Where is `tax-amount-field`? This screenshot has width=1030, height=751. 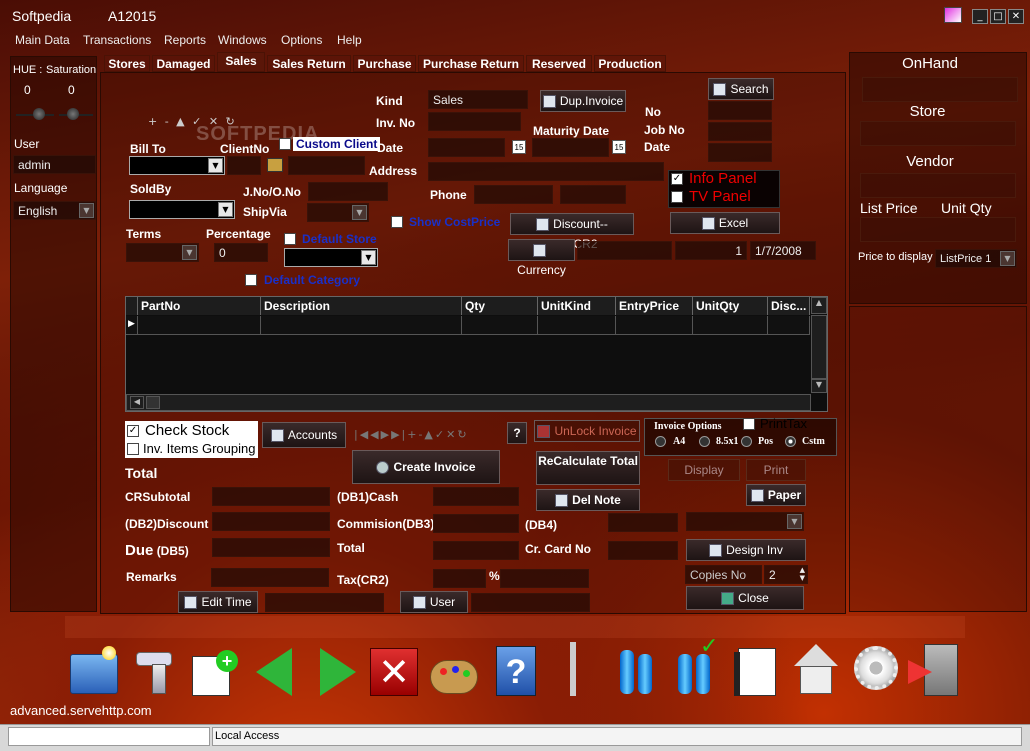
tax-amount-field is located at coordinates (544, 578).